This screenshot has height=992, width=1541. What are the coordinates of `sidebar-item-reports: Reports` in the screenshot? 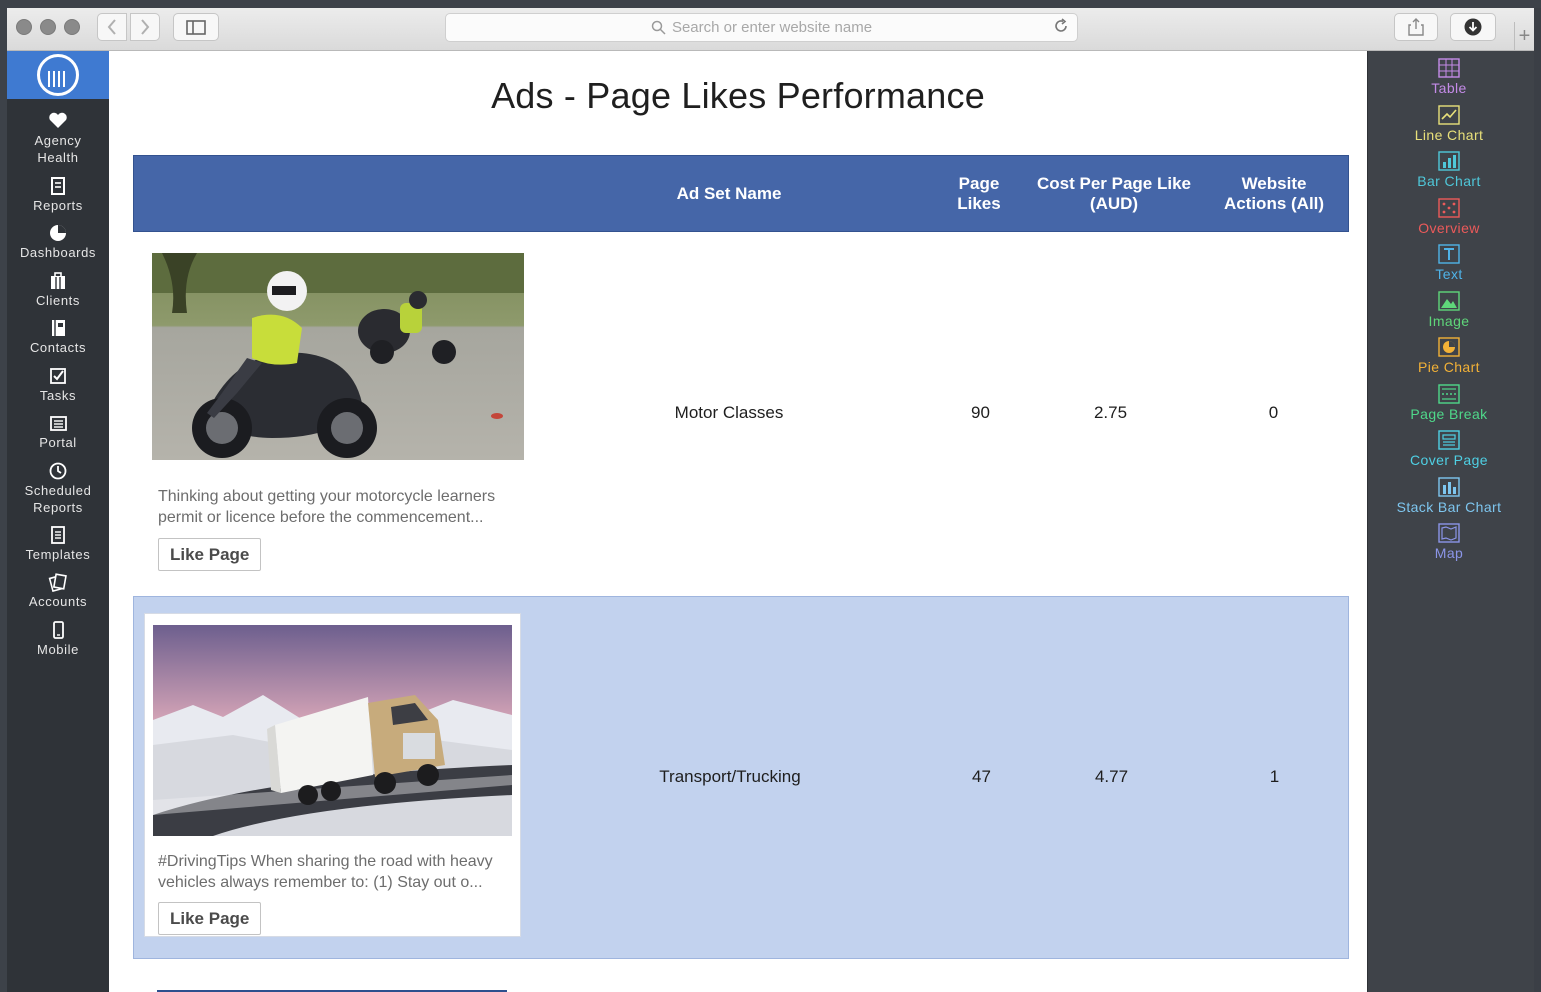 It's located at (58, 195).